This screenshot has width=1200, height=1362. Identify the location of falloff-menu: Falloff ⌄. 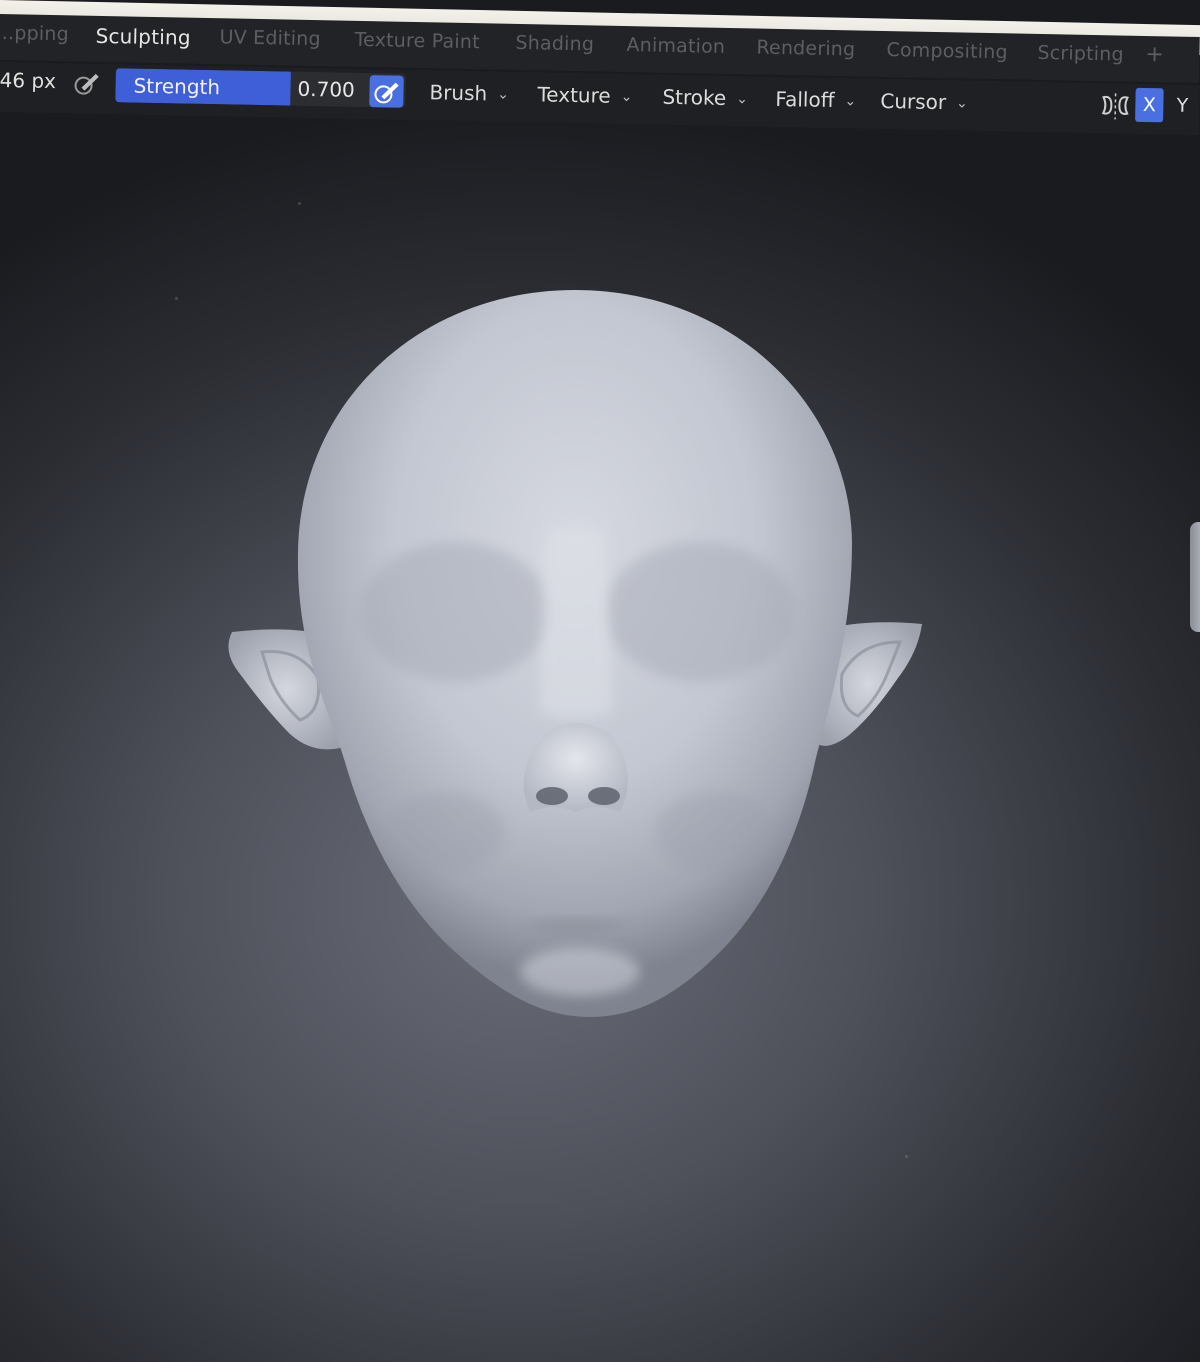
(815, 100).